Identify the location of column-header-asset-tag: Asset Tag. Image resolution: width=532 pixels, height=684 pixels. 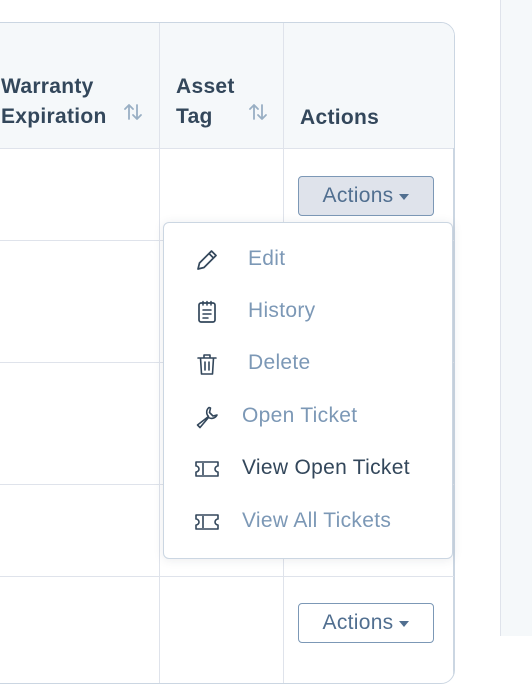
(205, 102).